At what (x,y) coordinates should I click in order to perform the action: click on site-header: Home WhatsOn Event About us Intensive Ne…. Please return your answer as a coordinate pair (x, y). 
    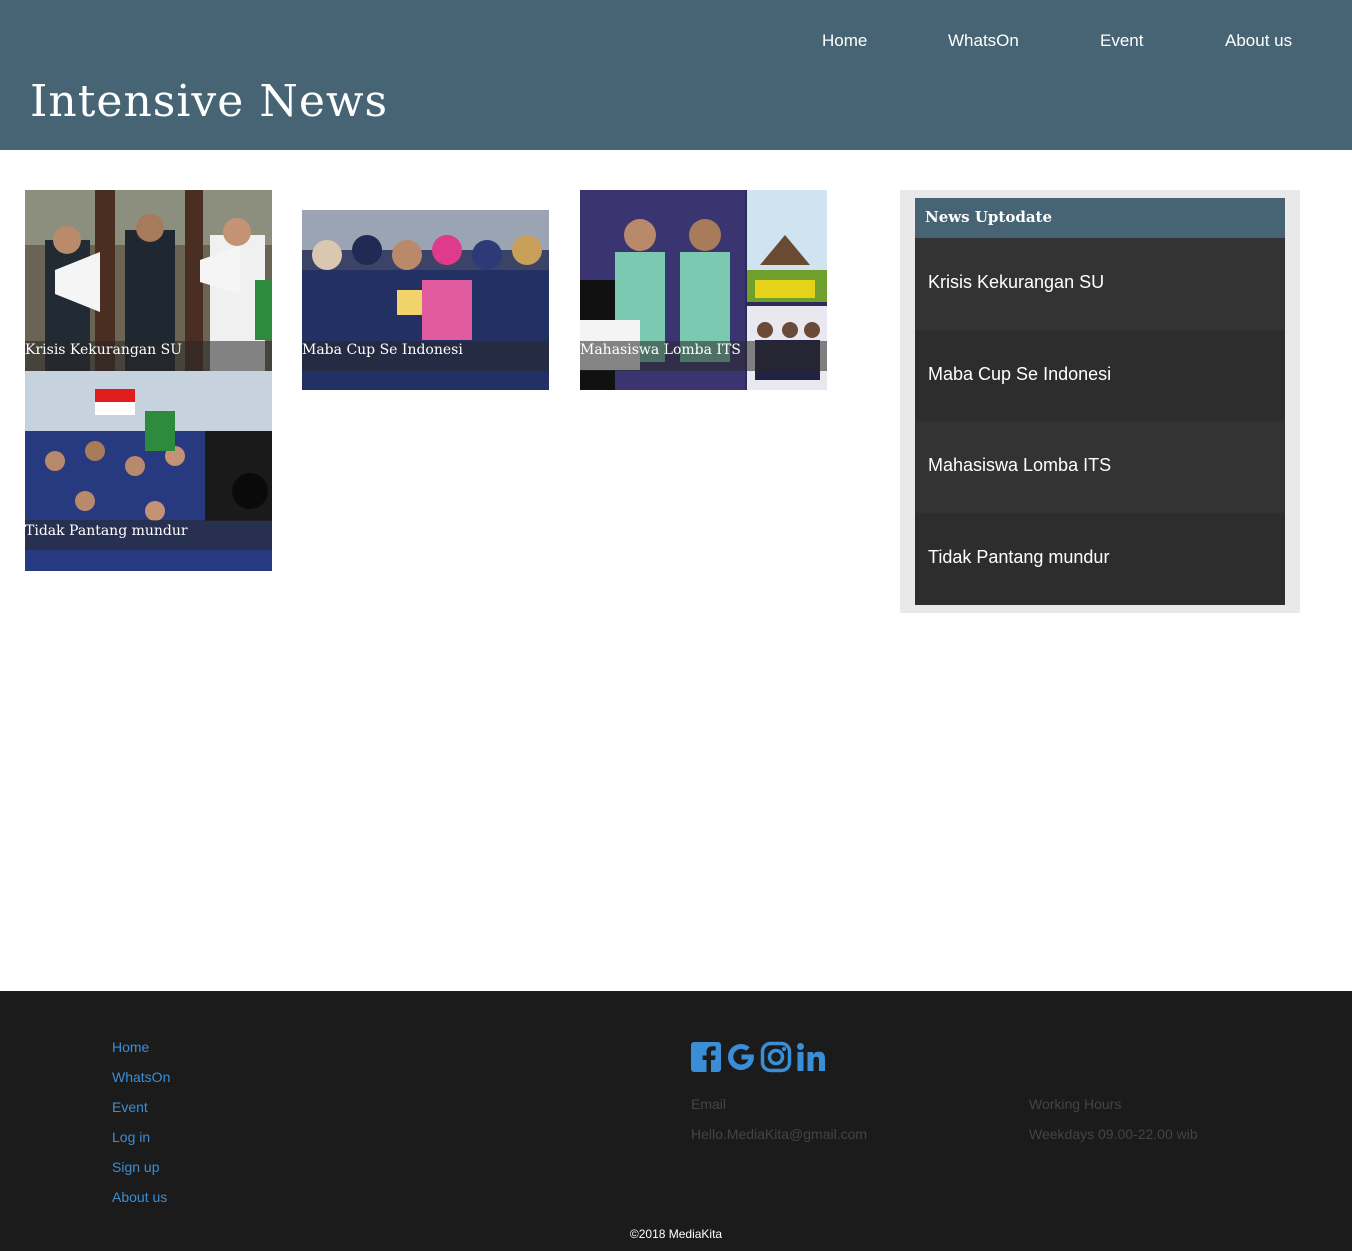
    Looking at the image, I should click on (676, 75).